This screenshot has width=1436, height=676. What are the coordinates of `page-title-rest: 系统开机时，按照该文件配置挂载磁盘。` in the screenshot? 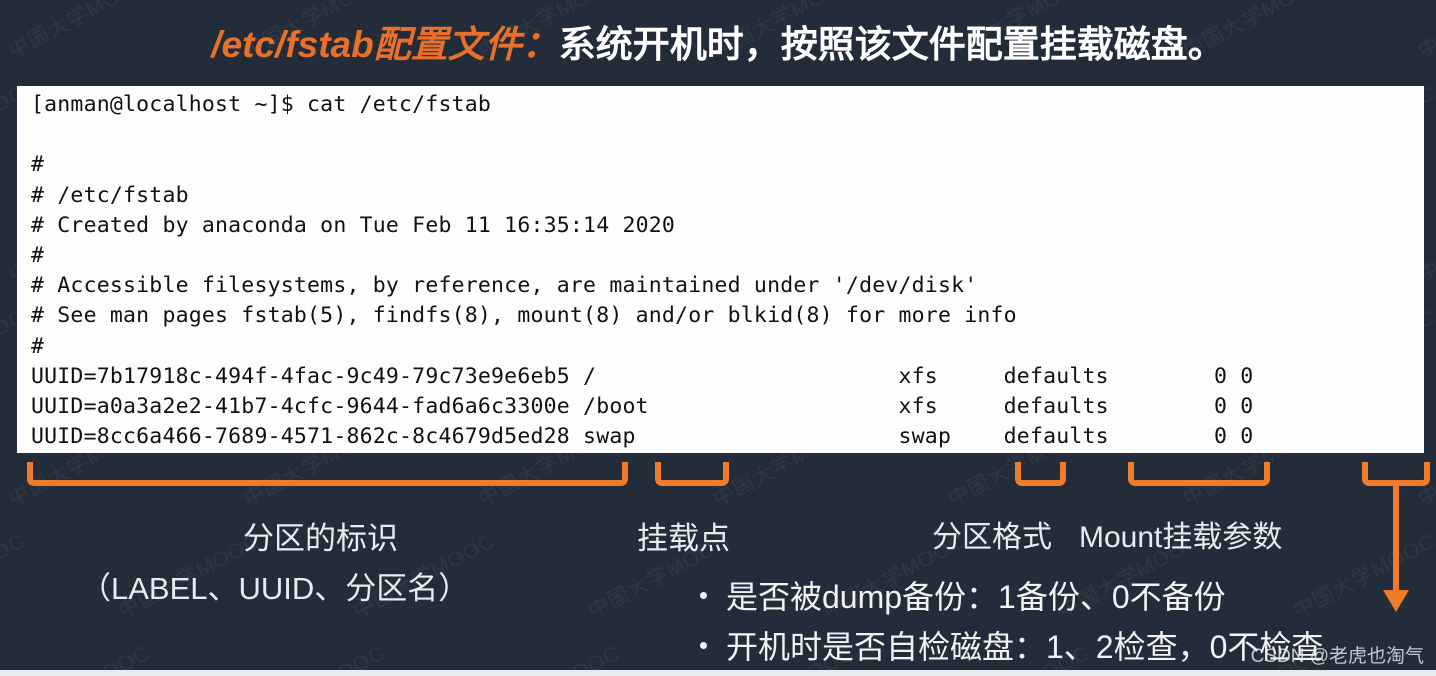 It's located at (891, 44).